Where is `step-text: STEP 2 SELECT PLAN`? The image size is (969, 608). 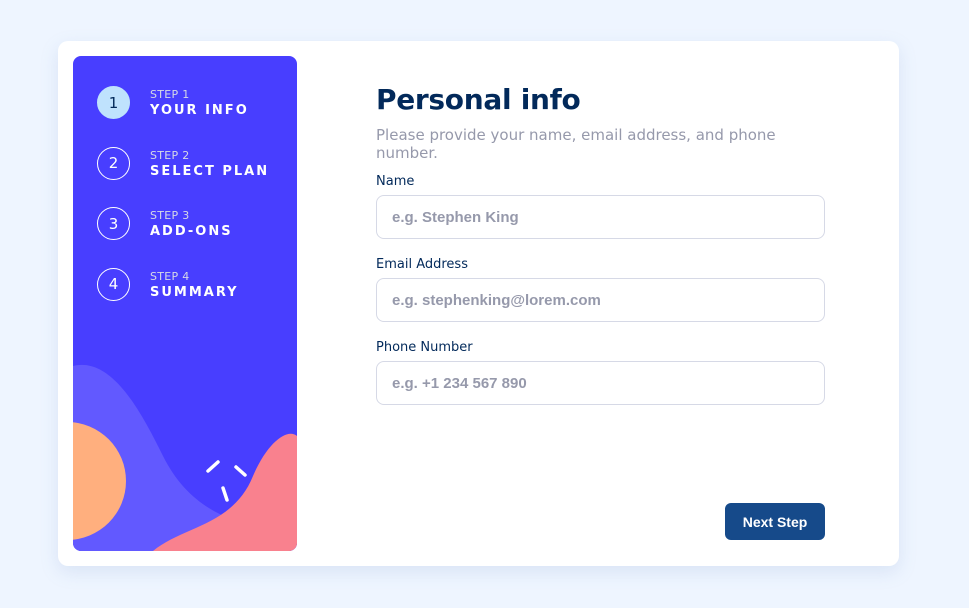 step-text: STEP 2 SELECT PLAN is located at coordinates (209, 164).